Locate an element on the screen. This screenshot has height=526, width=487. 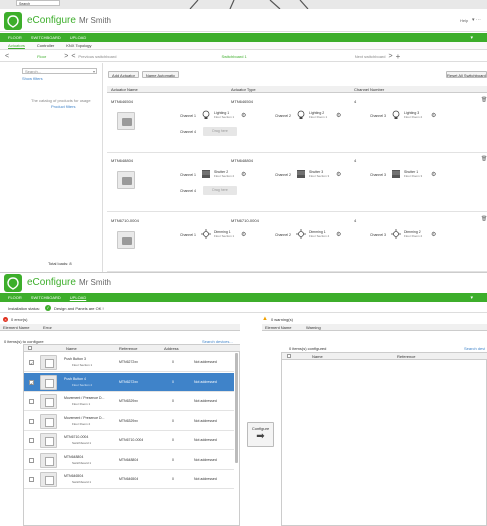
col-actuator-type: Actuator Type is located at coordinates (243, 89).